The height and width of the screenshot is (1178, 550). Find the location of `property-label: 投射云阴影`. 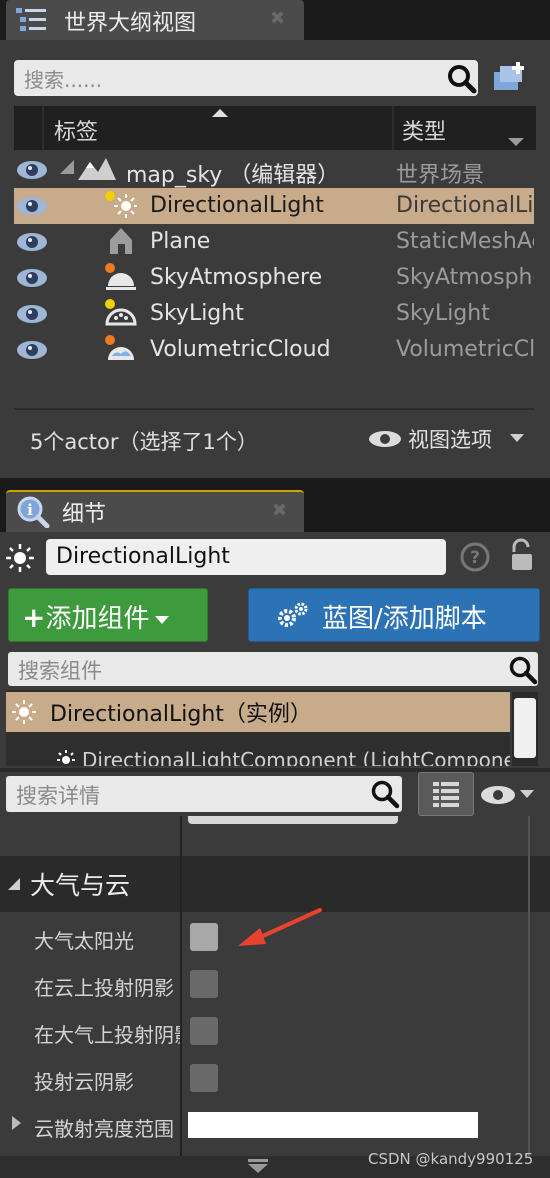

property-label: 投射云阴影 is located at coordinates (84, 1082).